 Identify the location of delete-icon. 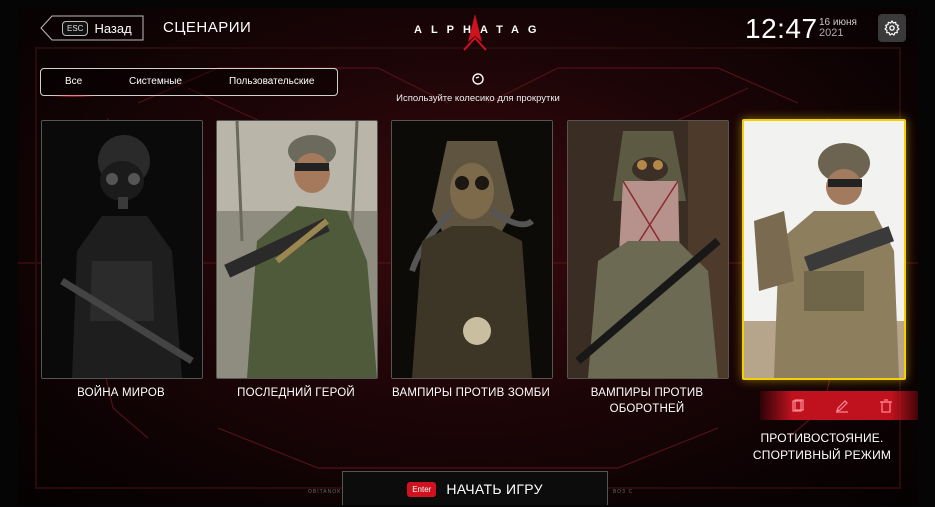
(886, 406).